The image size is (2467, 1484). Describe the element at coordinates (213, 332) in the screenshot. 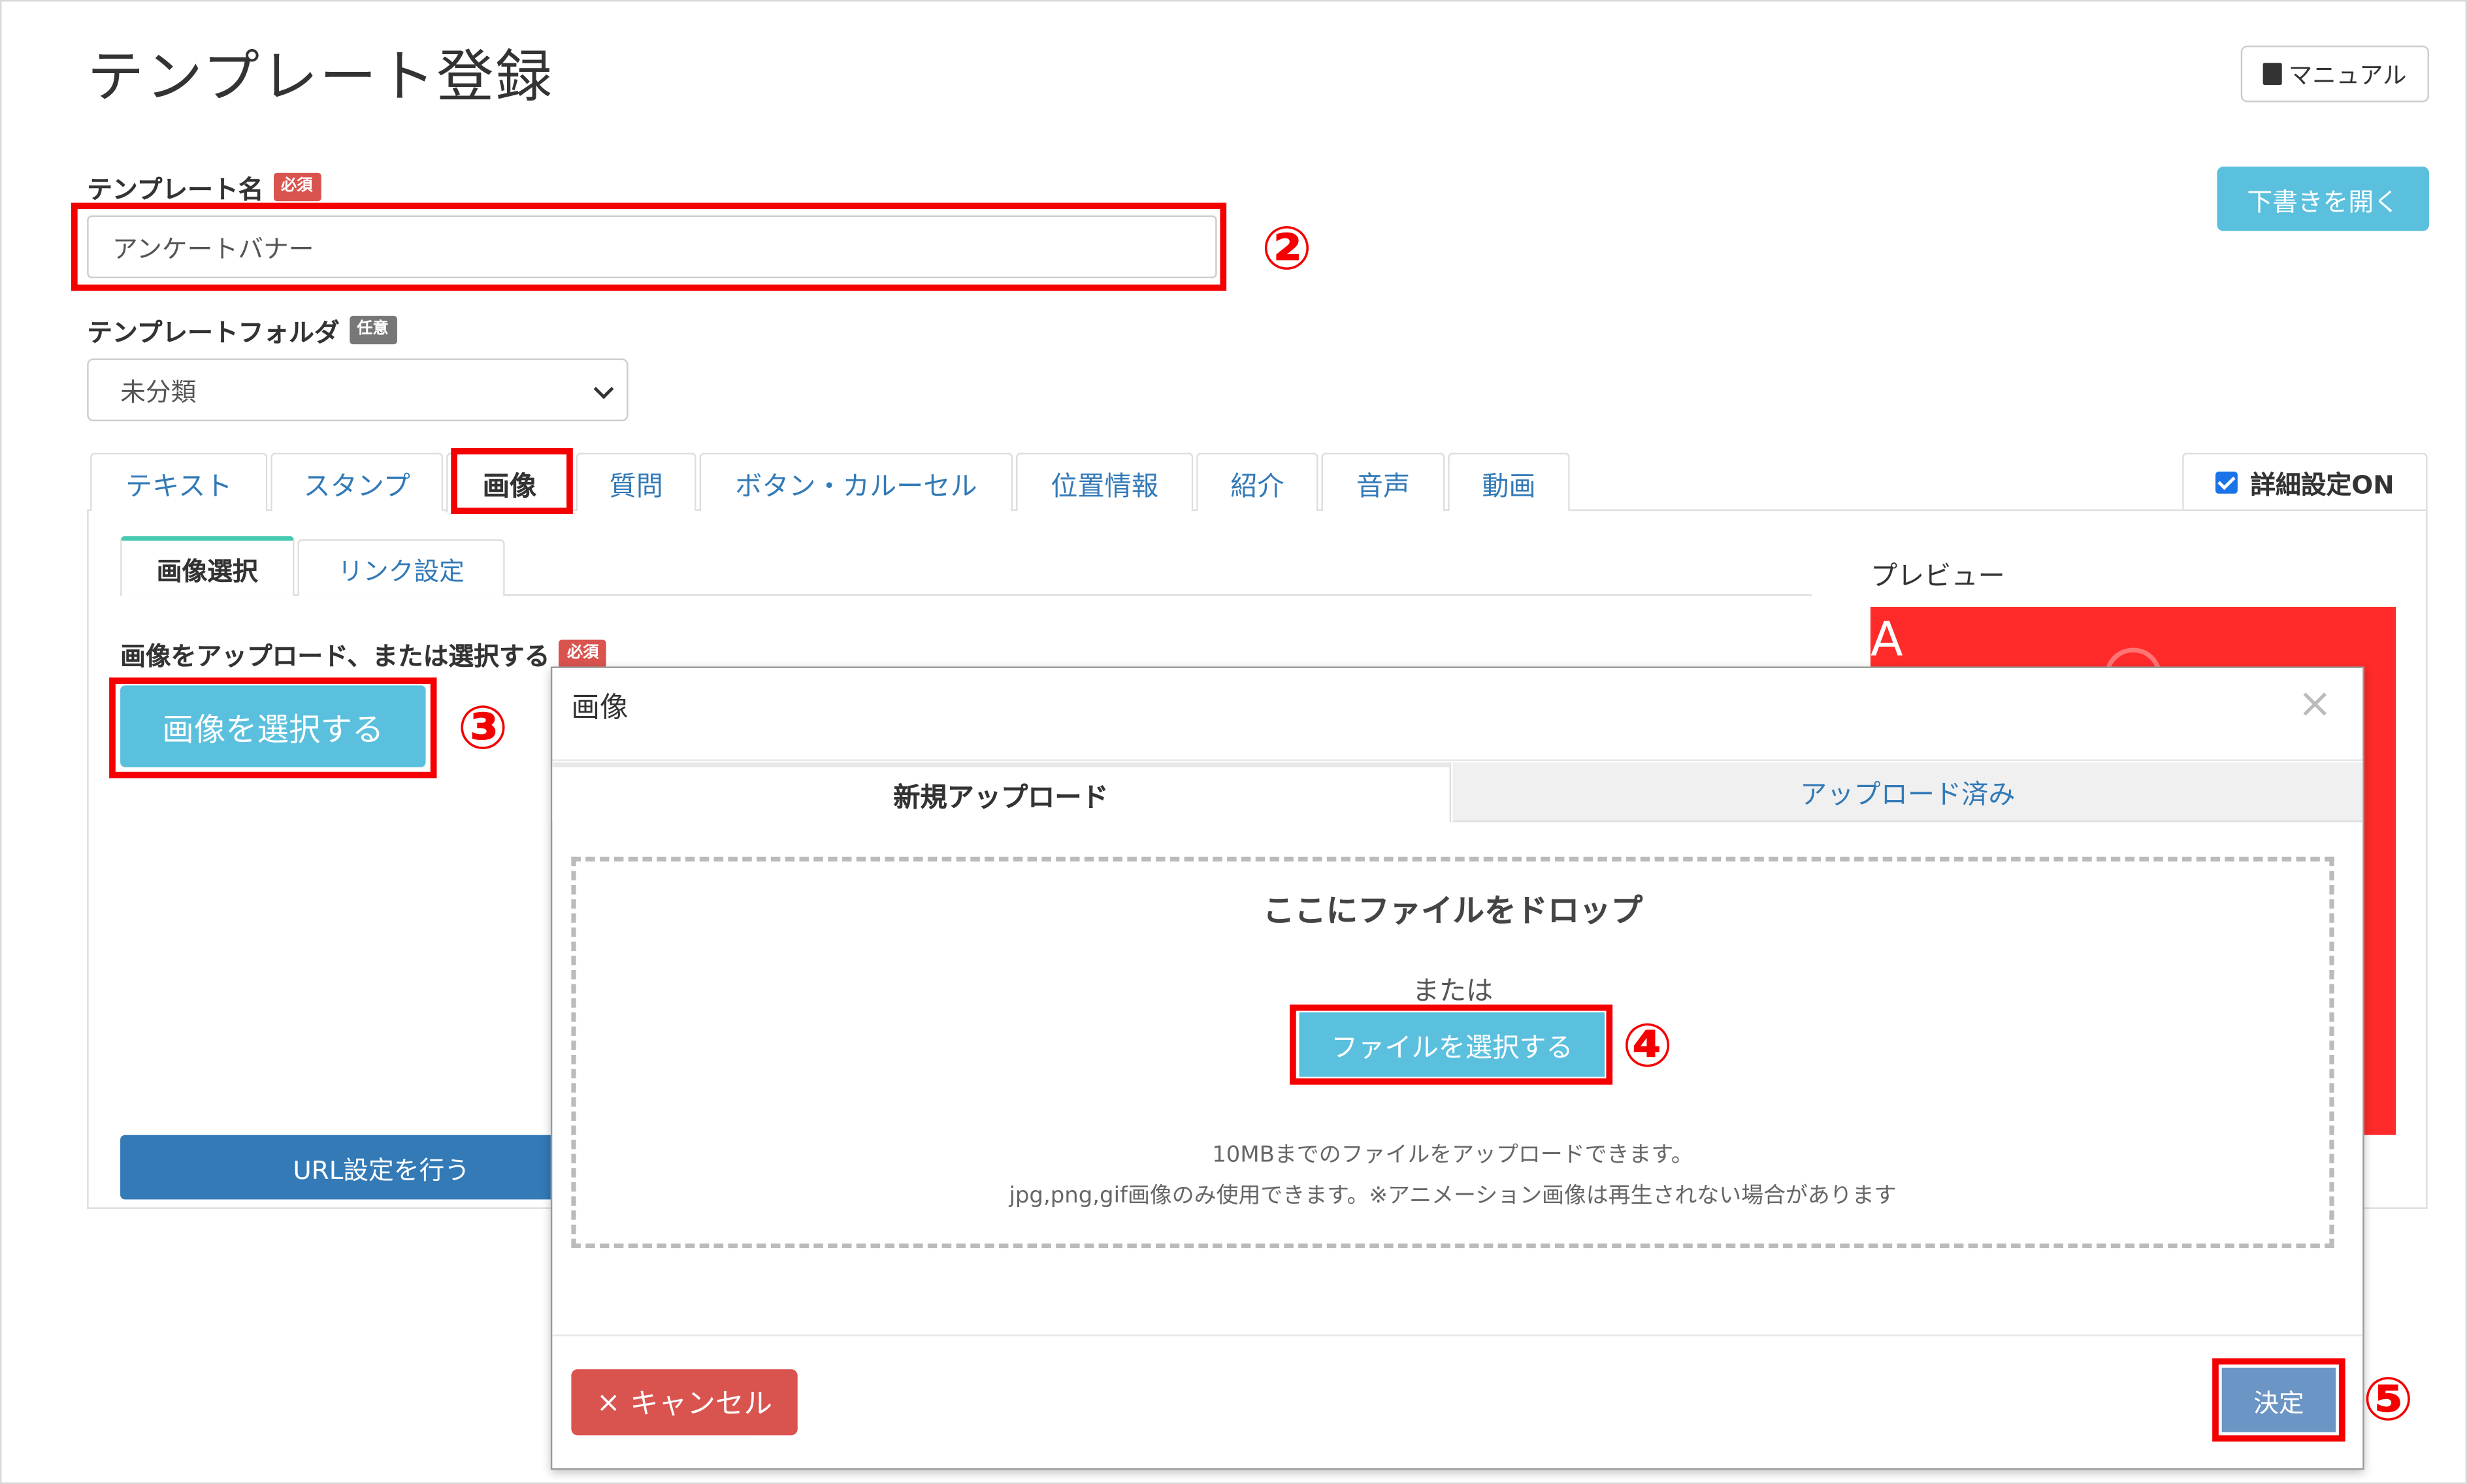

I see `template-folder-label-text: テンプレートフォルダ` at that location.